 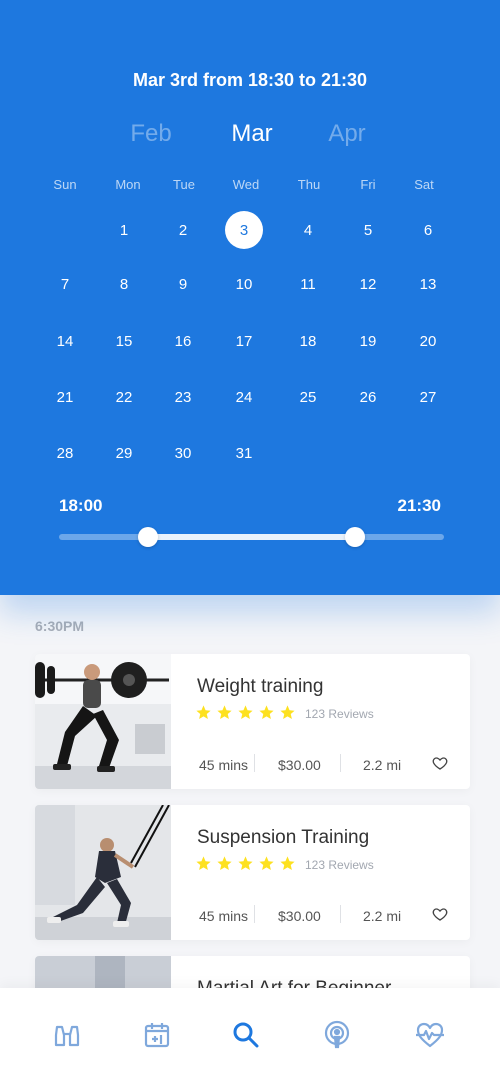 What do you see at coordinates (60, 626) in the screenshot?
I see `section-time-label: 6:30PM` at bounding box center [60, 626].